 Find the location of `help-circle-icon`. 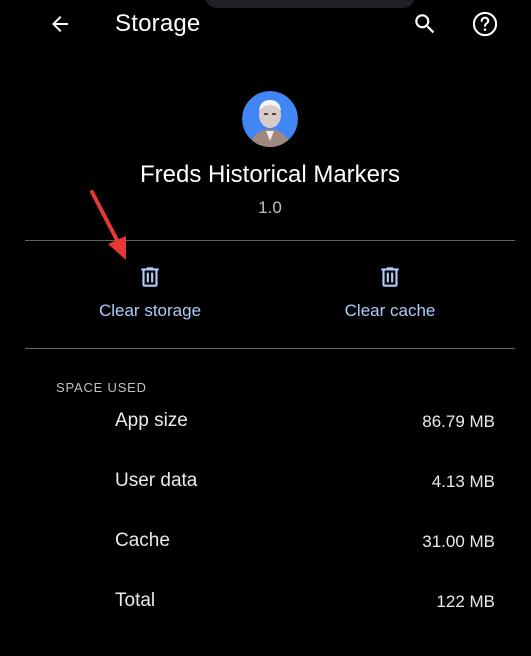

help-circle-icon is located at coordinates (485, 24).